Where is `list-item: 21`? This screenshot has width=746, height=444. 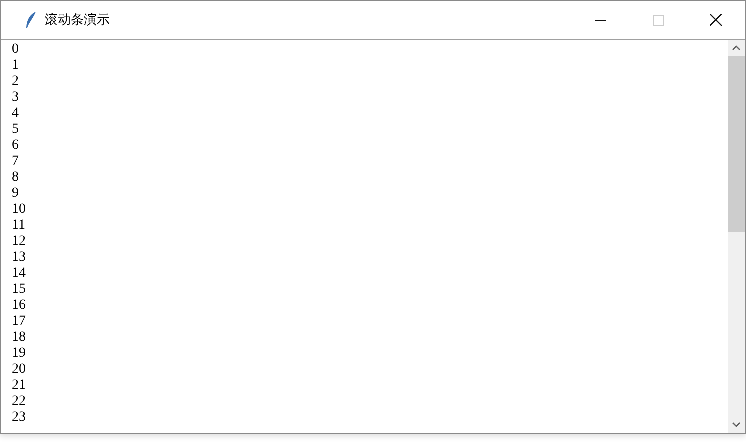
list-item: 21 is located at coordinates (18, 386).